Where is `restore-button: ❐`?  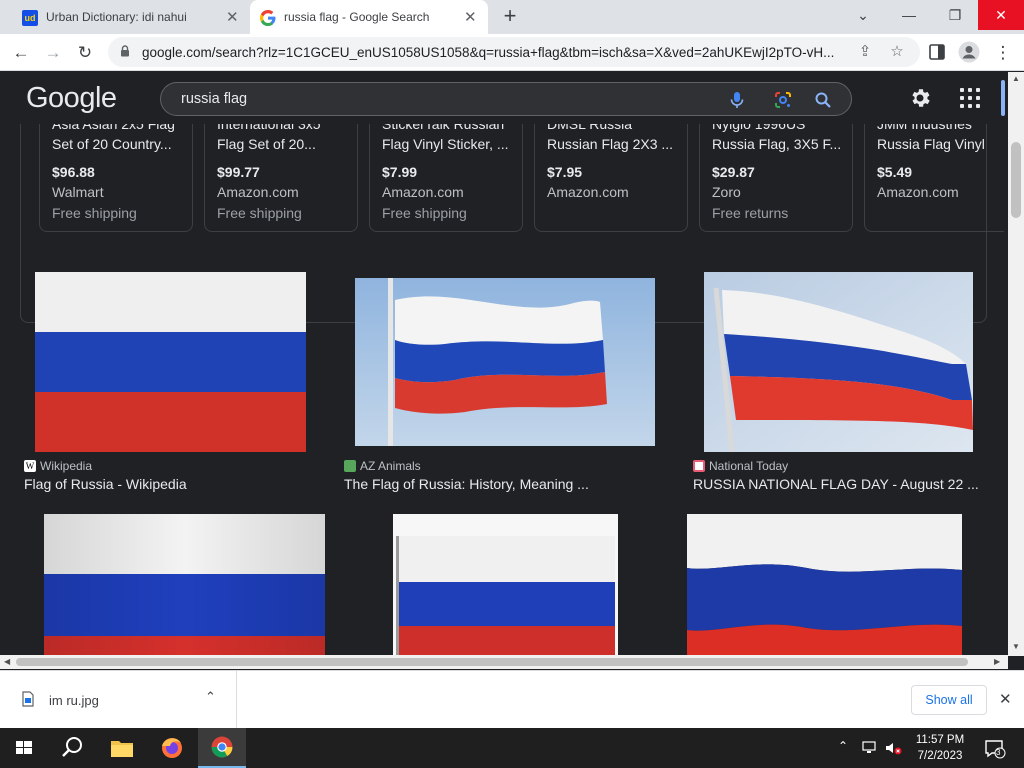
restore-button: ❐ is located at coordinates (955, 15).